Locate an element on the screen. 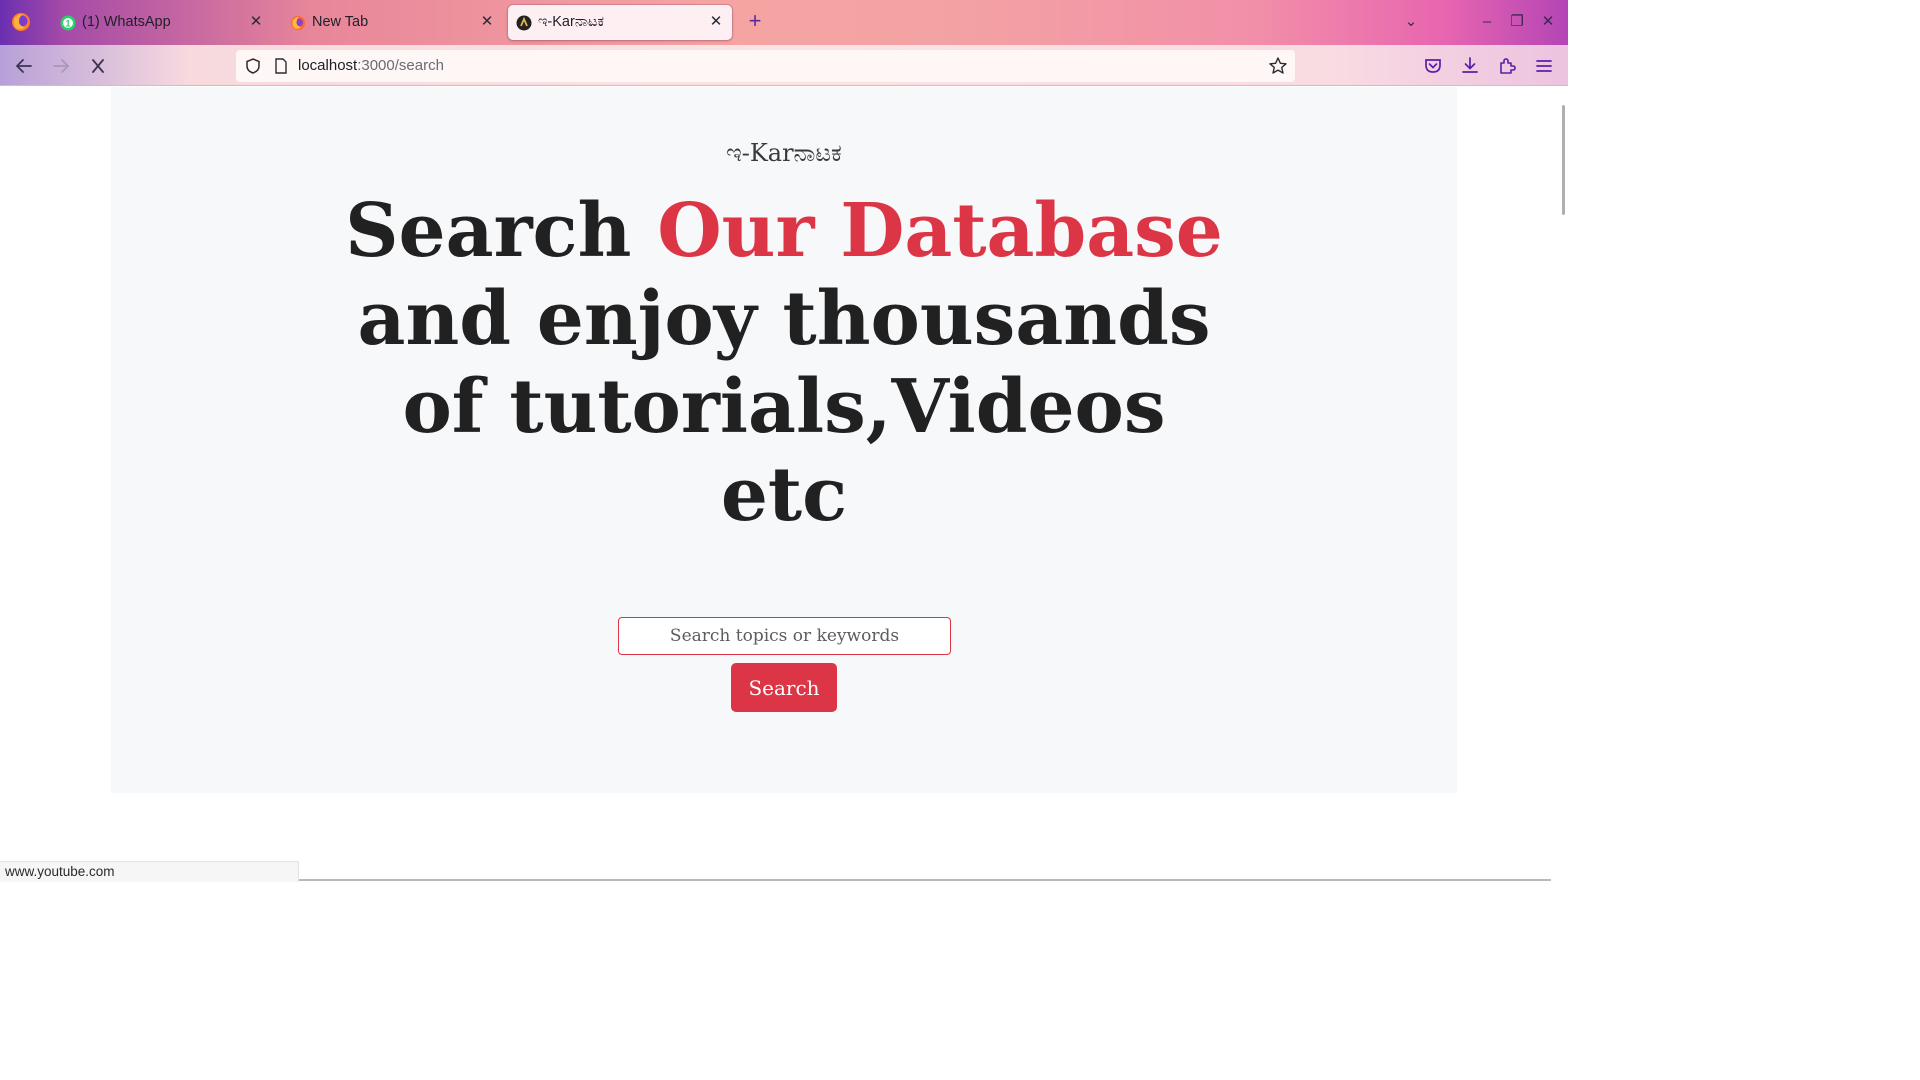  new-tab-icon: + is located at coordinates (755, 21).